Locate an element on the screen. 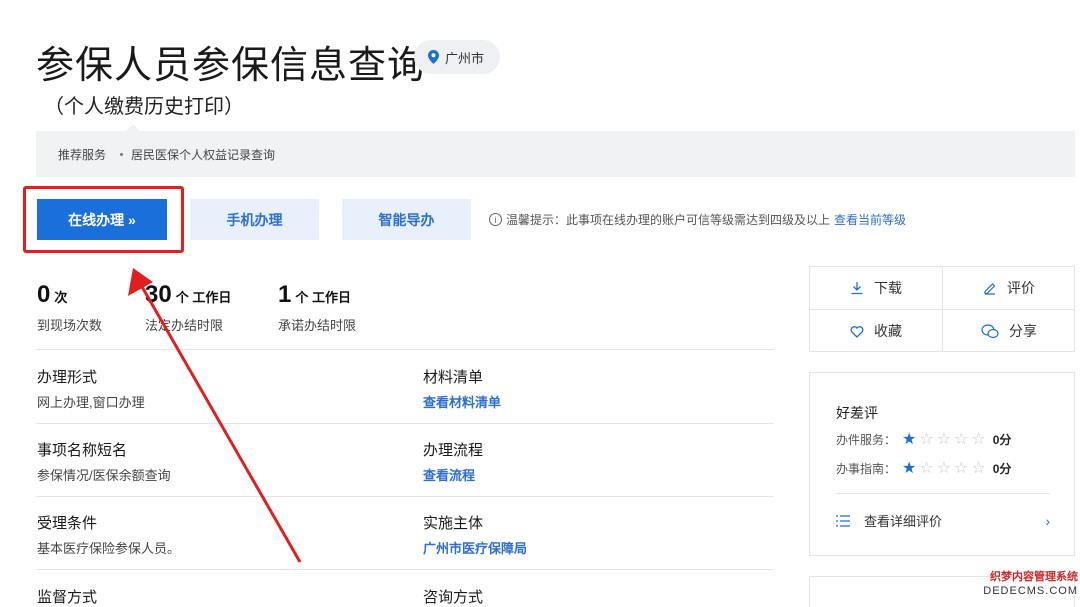 This screenshot has width=1080, height=607. page-subtitle: （个人缴费历史打印） is located at coordinates (144, 107).